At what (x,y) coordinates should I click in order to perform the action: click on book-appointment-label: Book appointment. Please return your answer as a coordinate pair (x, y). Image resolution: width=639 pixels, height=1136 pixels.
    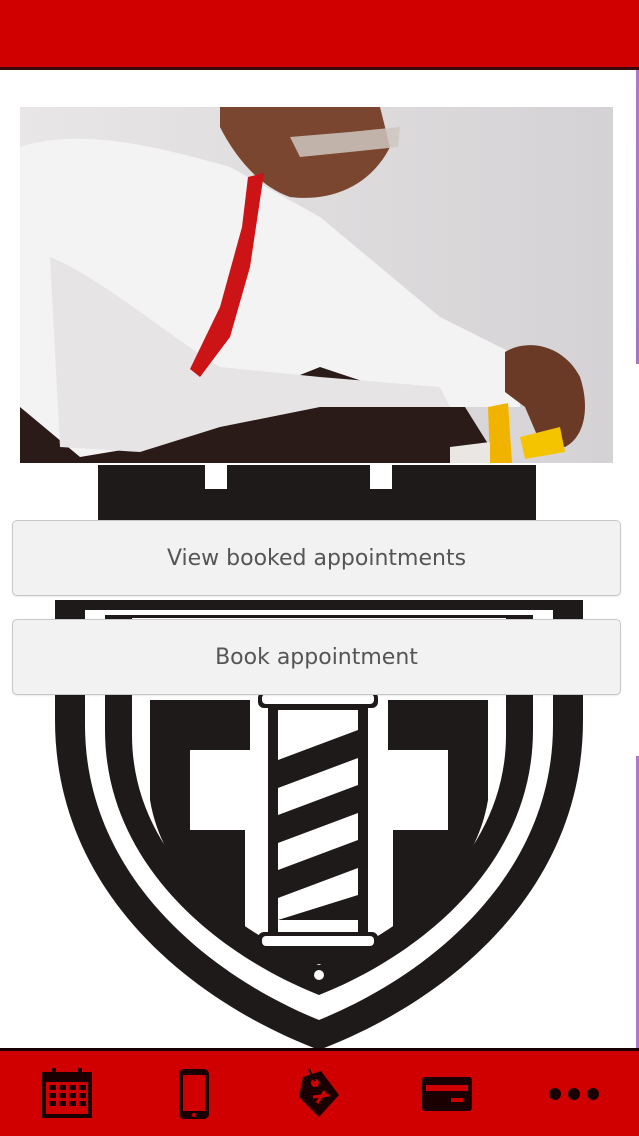
    Looking at the image, I should click on (316, 657).